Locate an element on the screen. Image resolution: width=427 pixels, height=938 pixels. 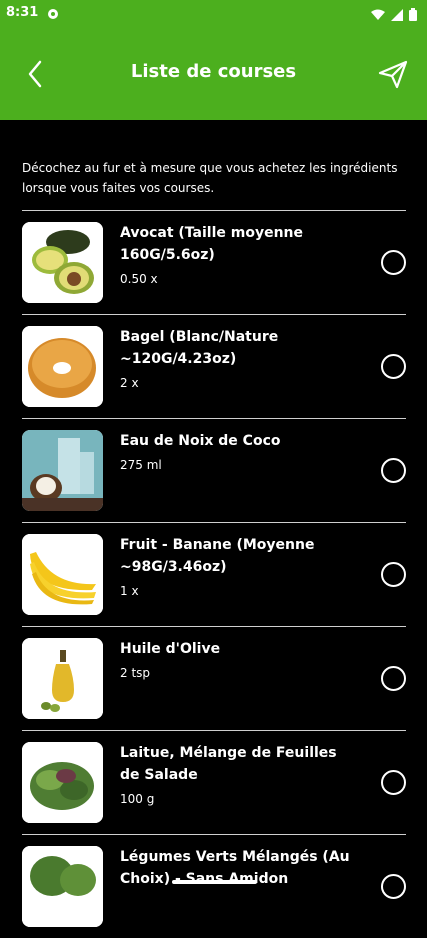
settings-gear-icon is located at coordinates (53, 15).